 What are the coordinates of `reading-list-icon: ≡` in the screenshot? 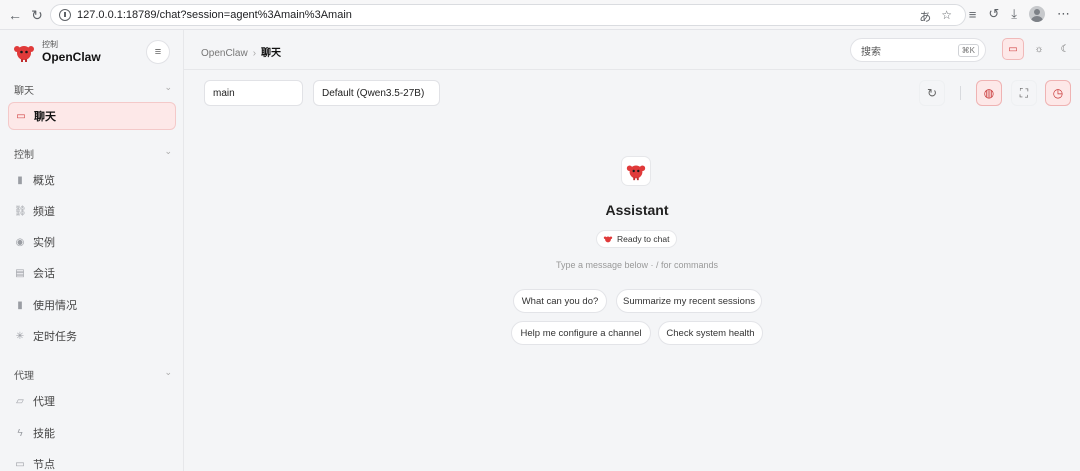 It's located at (973, 14).